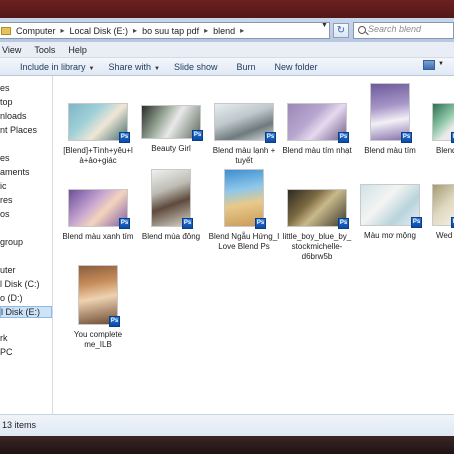  What do you see at coordinates (227, 445) in the screenshot?
I see `taskbar` at bounding box center [227, 445].